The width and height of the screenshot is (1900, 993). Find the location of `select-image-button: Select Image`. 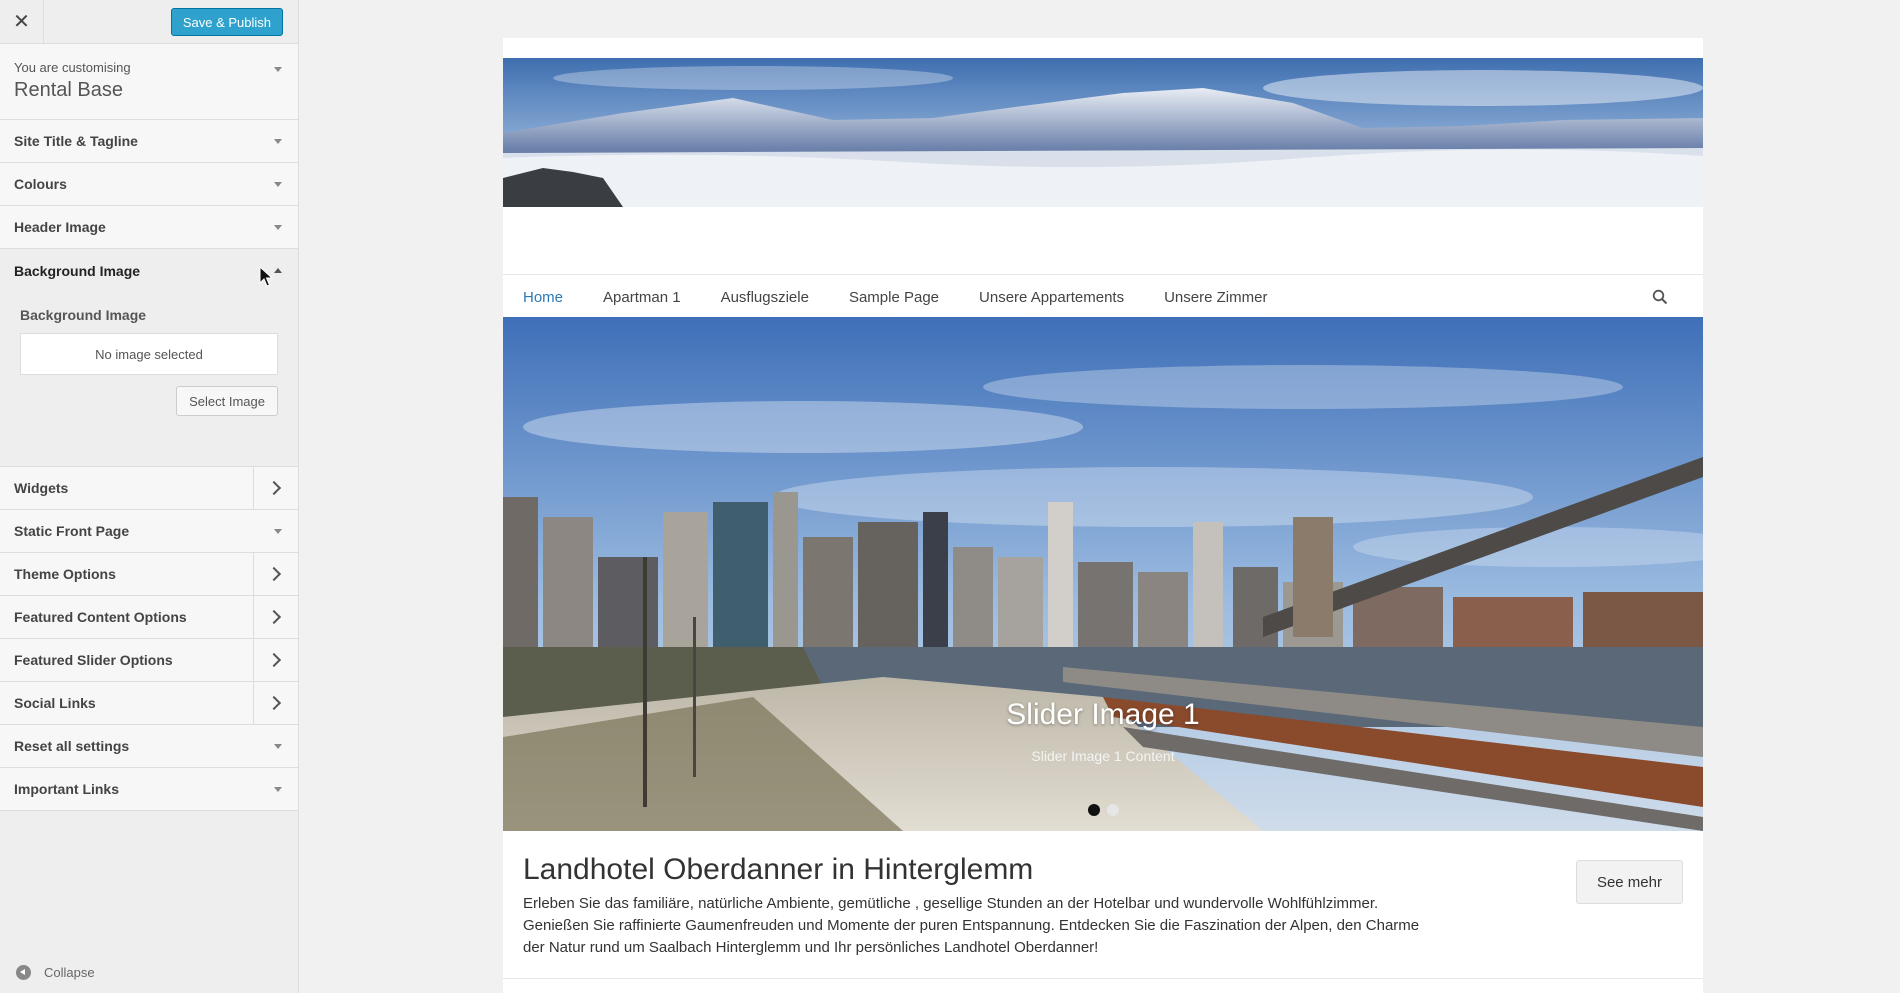

select-image-button: Select Image is located at coordinates (227, 401).